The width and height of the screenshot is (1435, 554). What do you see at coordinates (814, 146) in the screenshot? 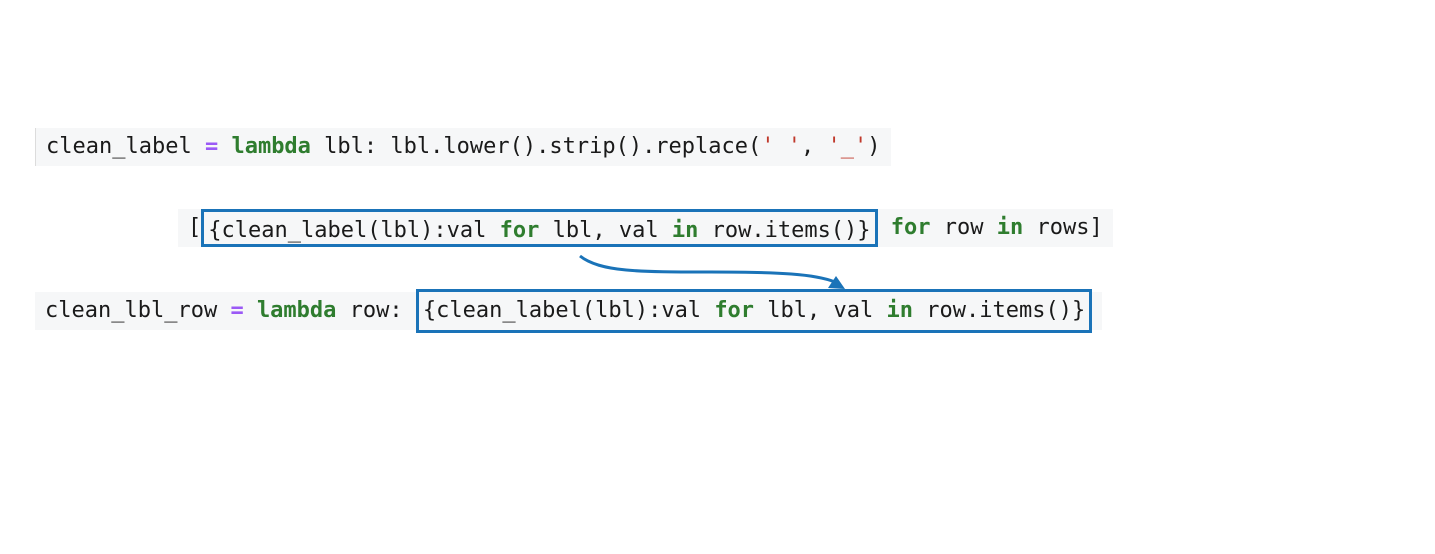
I see `code-text: ,` at bounding box center [814, 146].